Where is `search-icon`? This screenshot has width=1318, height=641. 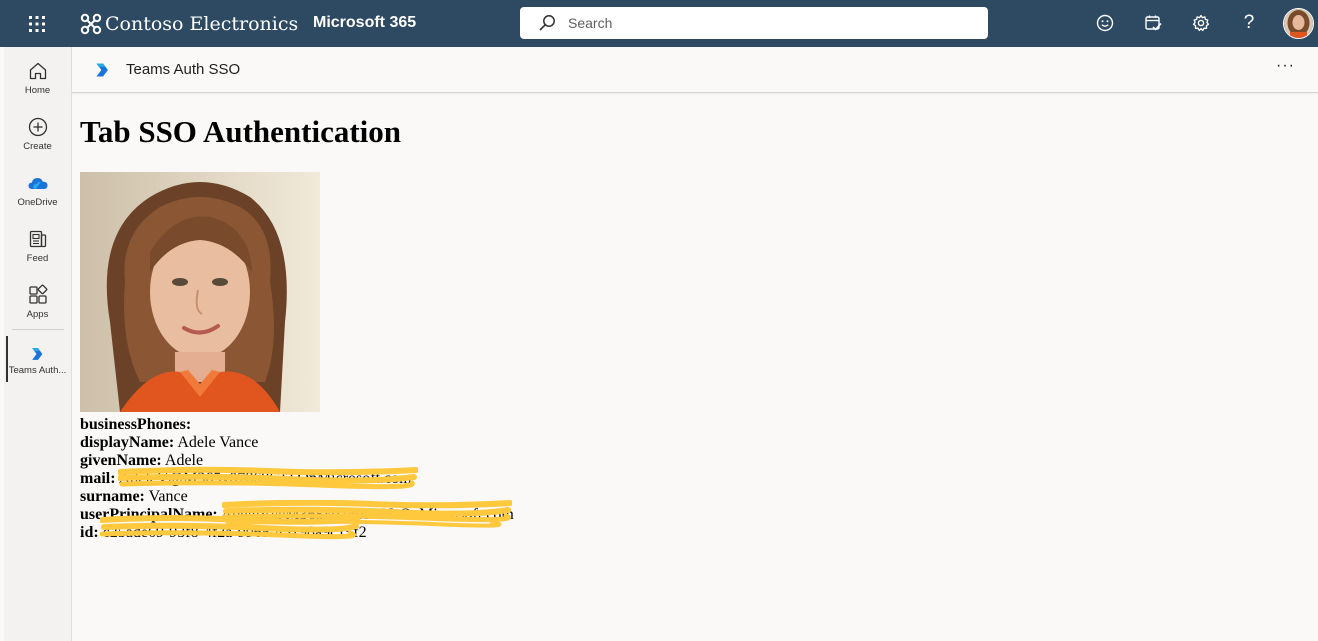 search-icon is located at coordinates (547, 23).